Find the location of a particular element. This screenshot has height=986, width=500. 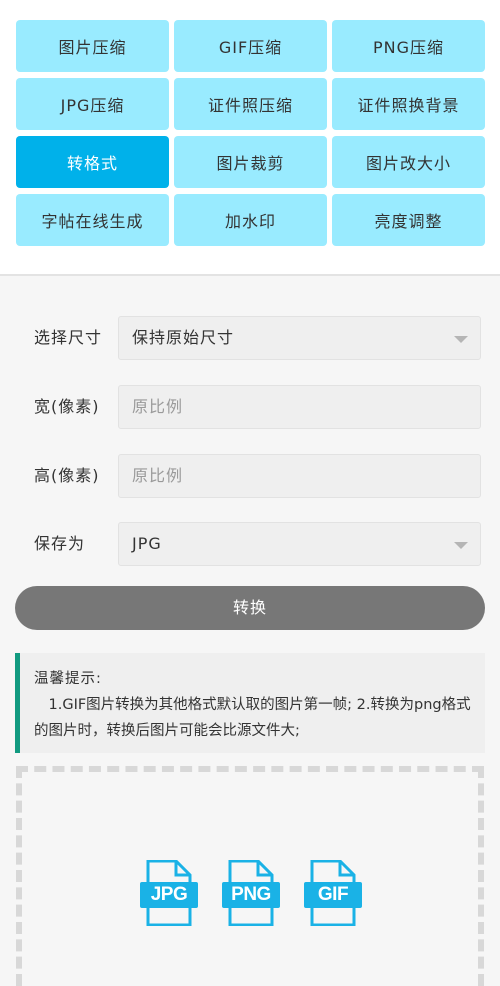

format-label: 保存为 is located at coordinates (60, 543).